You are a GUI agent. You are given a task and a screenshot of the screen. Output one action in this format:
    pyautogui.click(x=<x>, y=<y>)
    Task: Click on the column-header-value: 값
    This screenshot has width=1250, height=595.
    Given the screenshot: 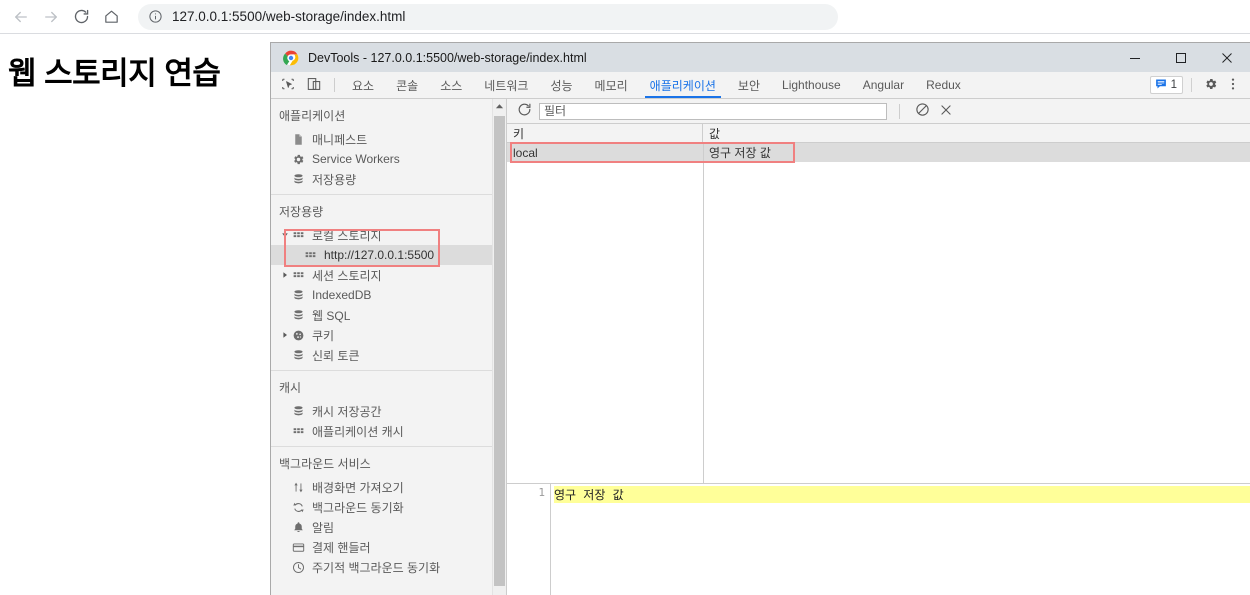 What is the action you would take?
    pyautogui.click(x=976, y=133)
    